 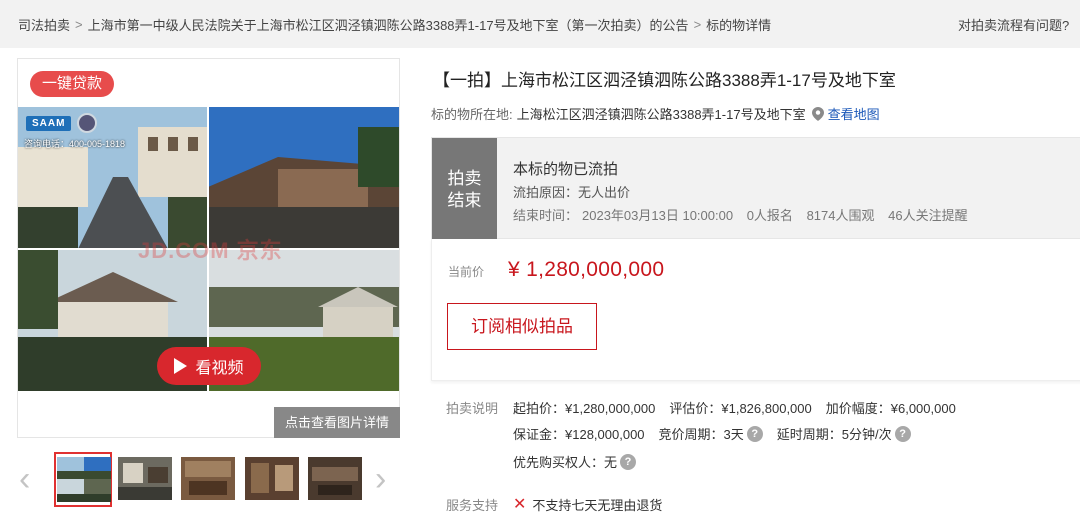 What do you see at coordinates (72, 84) in the screenshot?
I see `loan-badge: 一键贷款` at bounding box center [72, 84].